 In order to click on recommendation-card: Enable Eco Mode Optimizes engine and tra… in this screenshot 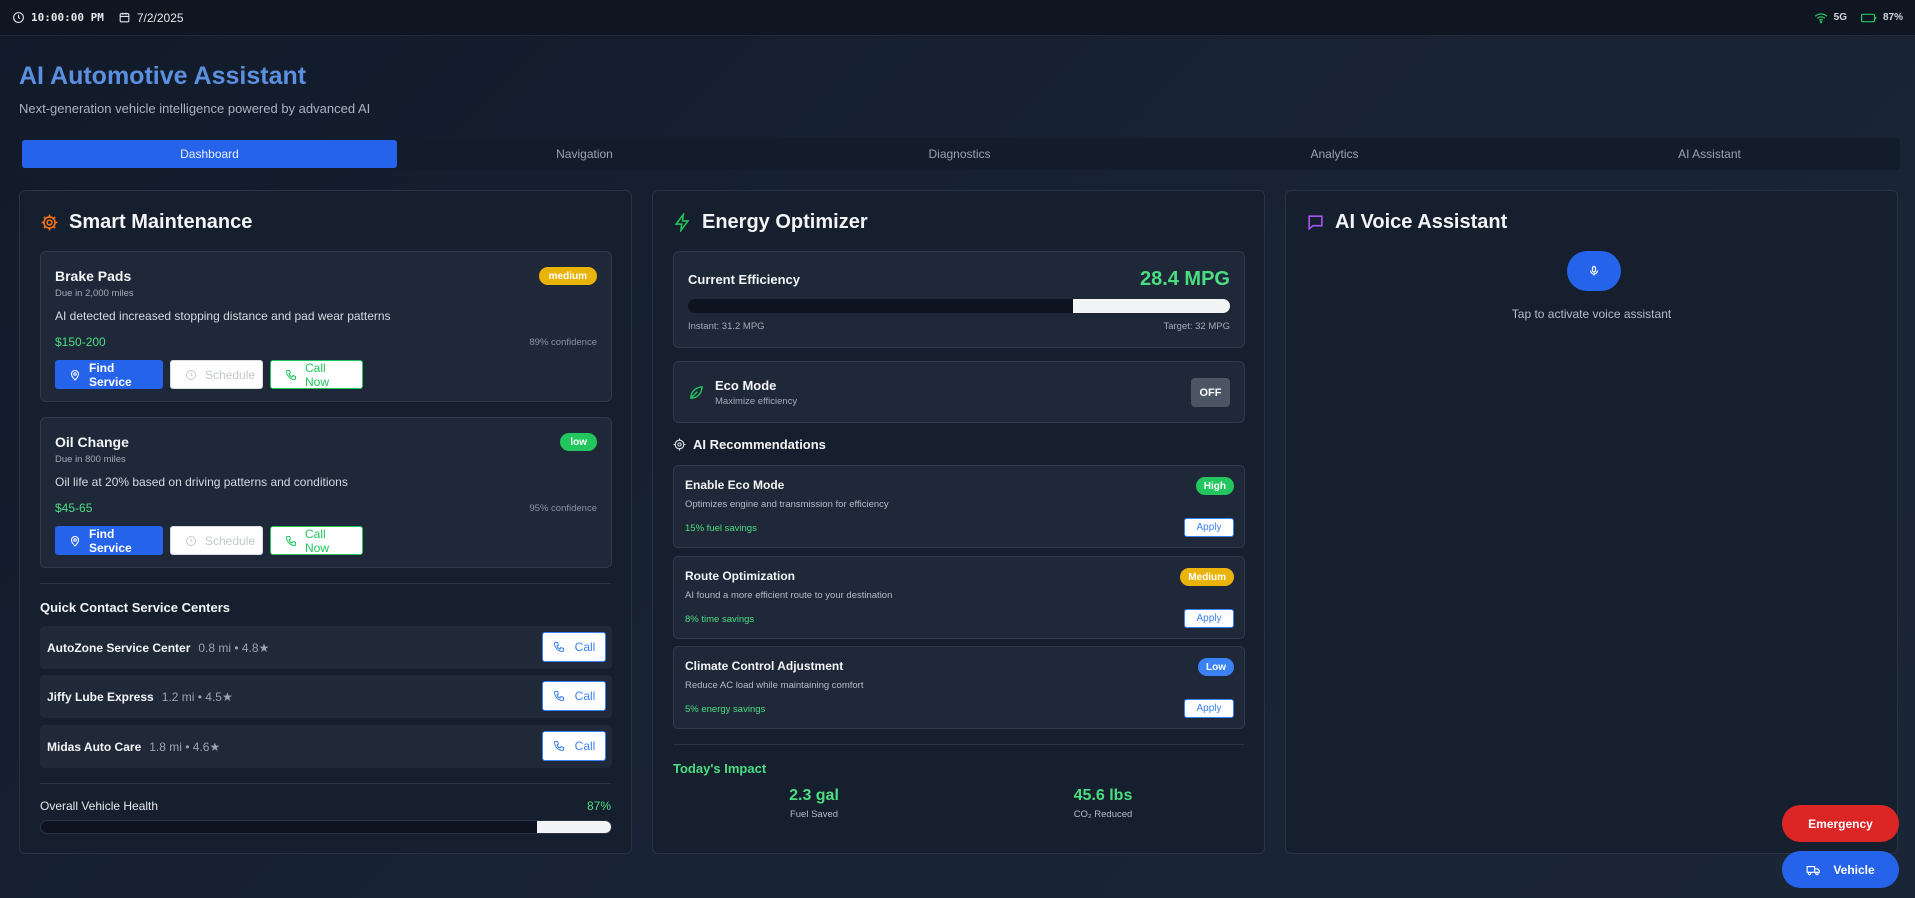, I will do `click(959, 506)`.